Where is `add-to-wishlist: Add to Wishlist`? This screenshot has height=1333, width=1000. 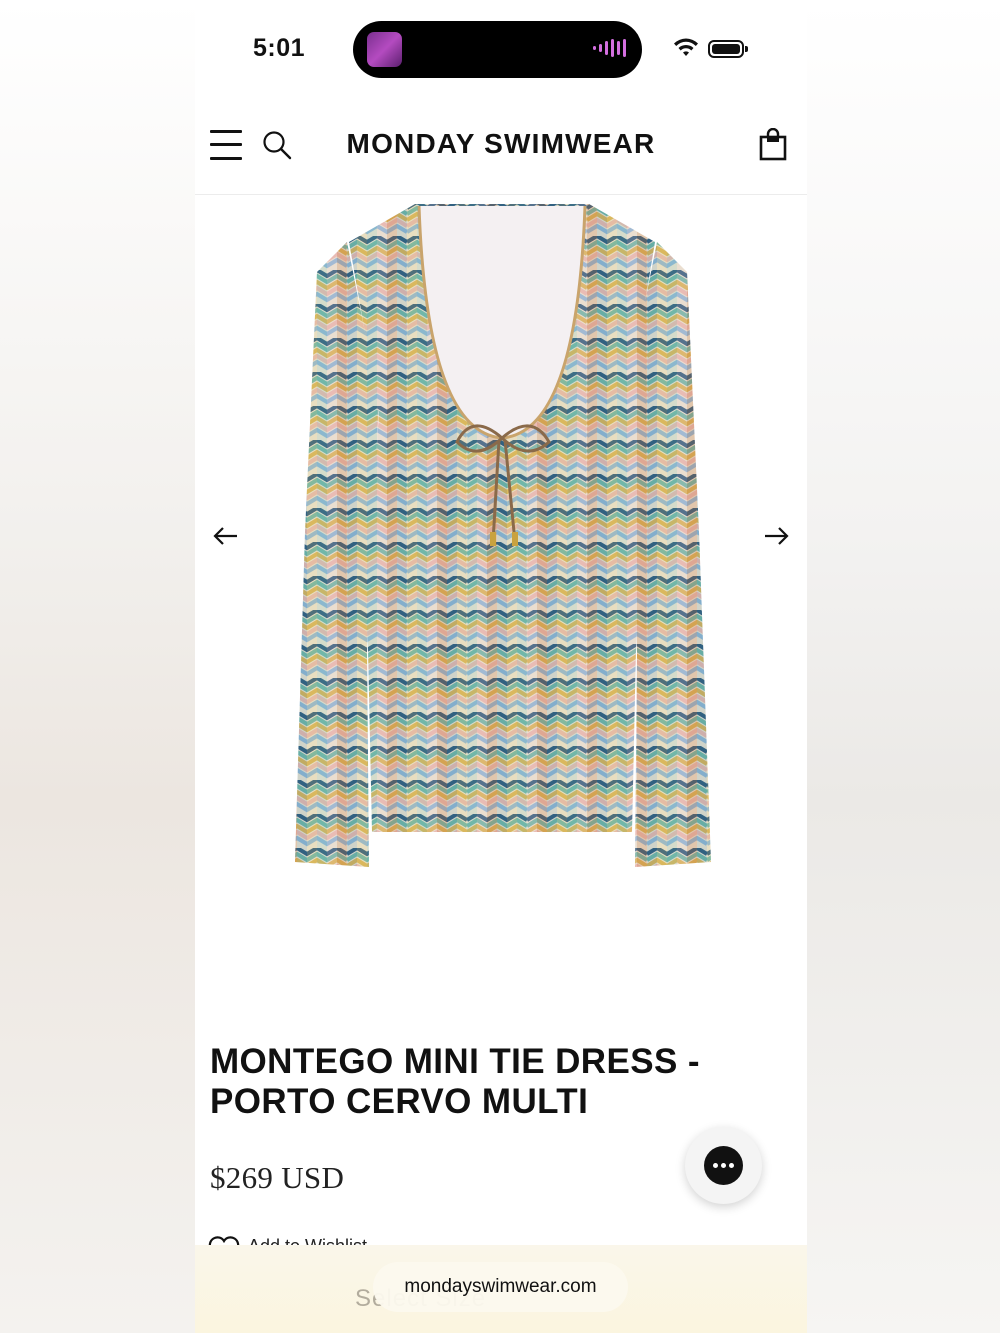 add-to-wishlist: Add to Wishlist is located at coordinates (308, 1239).